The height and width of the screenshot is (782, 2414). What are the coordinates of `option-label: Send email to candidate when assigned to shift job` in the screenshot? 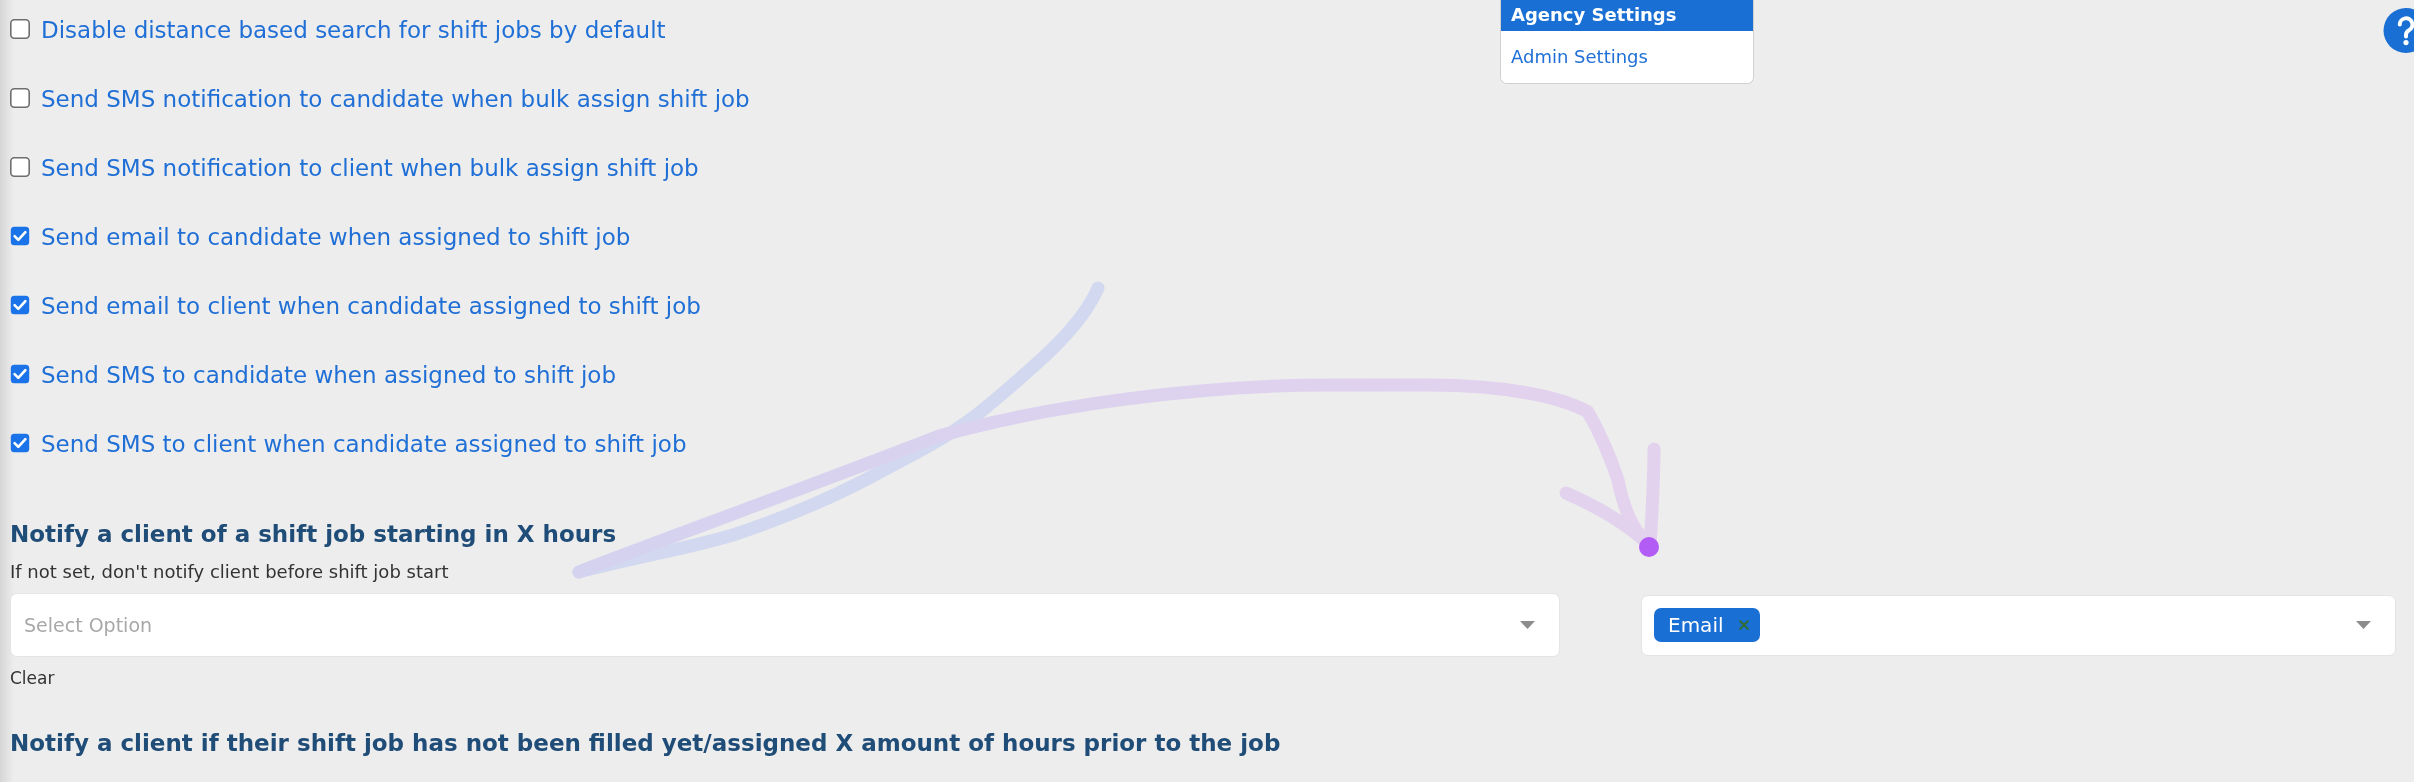 It's located at (336, 237).